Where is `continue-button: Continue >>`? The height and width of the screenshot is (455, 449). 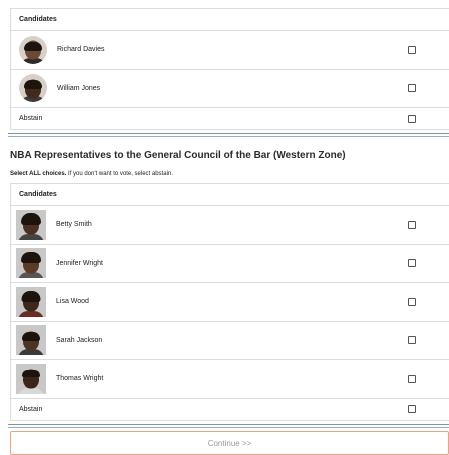
continue-button: Continue >> is located at coordinates (229, 443).